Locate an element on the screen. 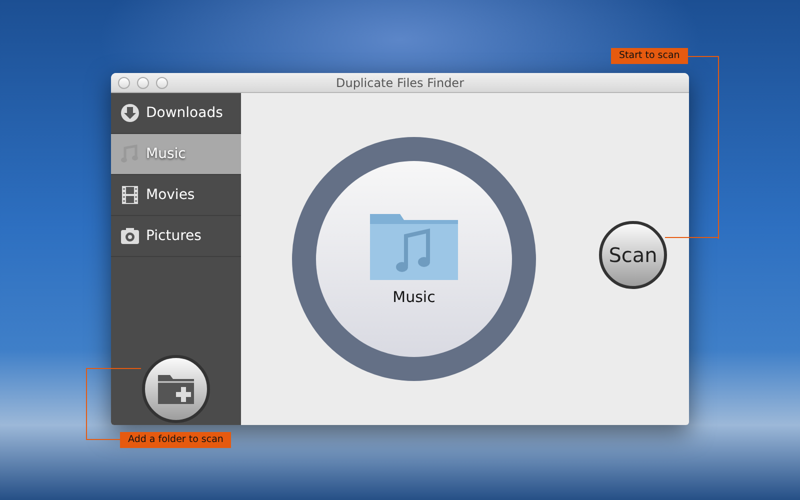  folder-plus-icon is located at coordinates (176, 389).